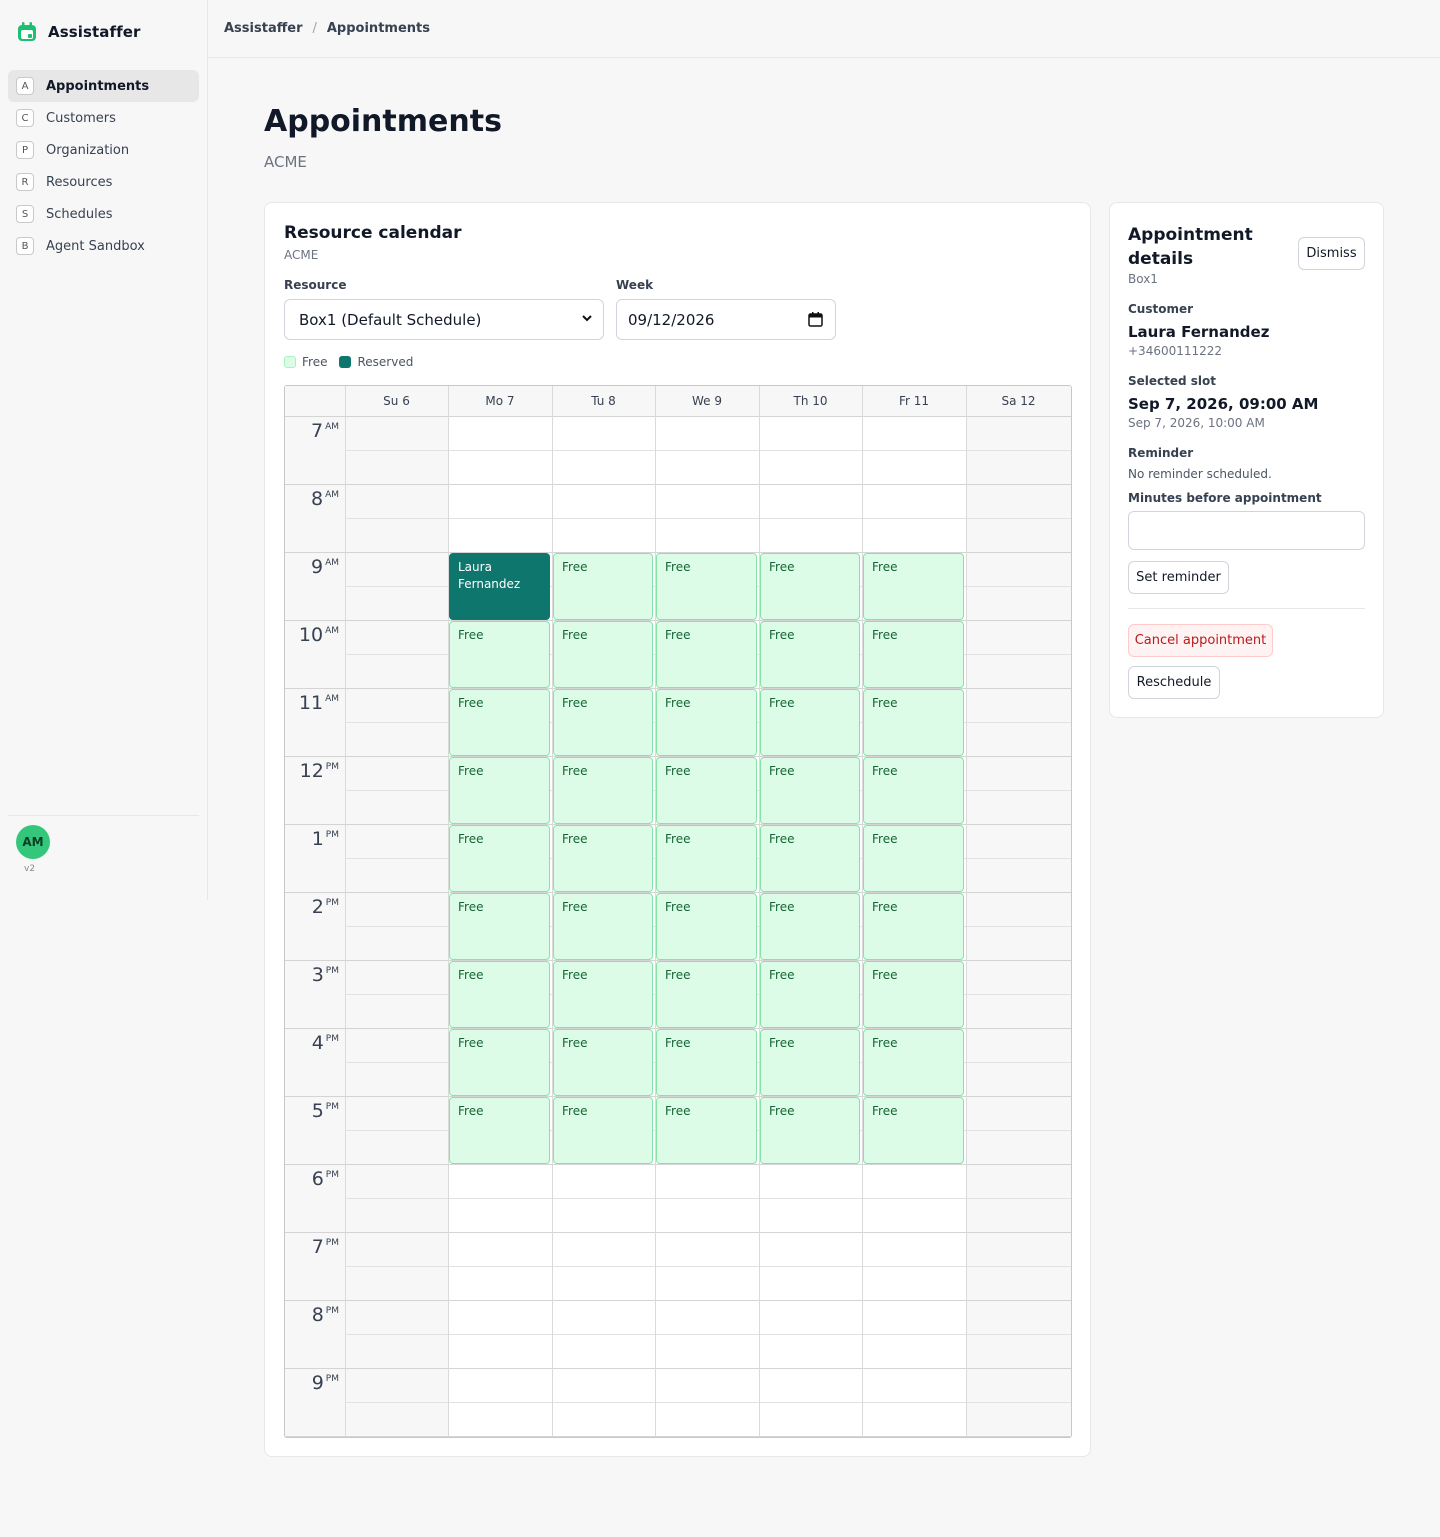 The height and width of the screenshot is (1537, 1440). What do you see at coordinates (103, 150) in the screenshot?
I see `sidebar-item-organization: P Organization` at bounding box center [103, 150].